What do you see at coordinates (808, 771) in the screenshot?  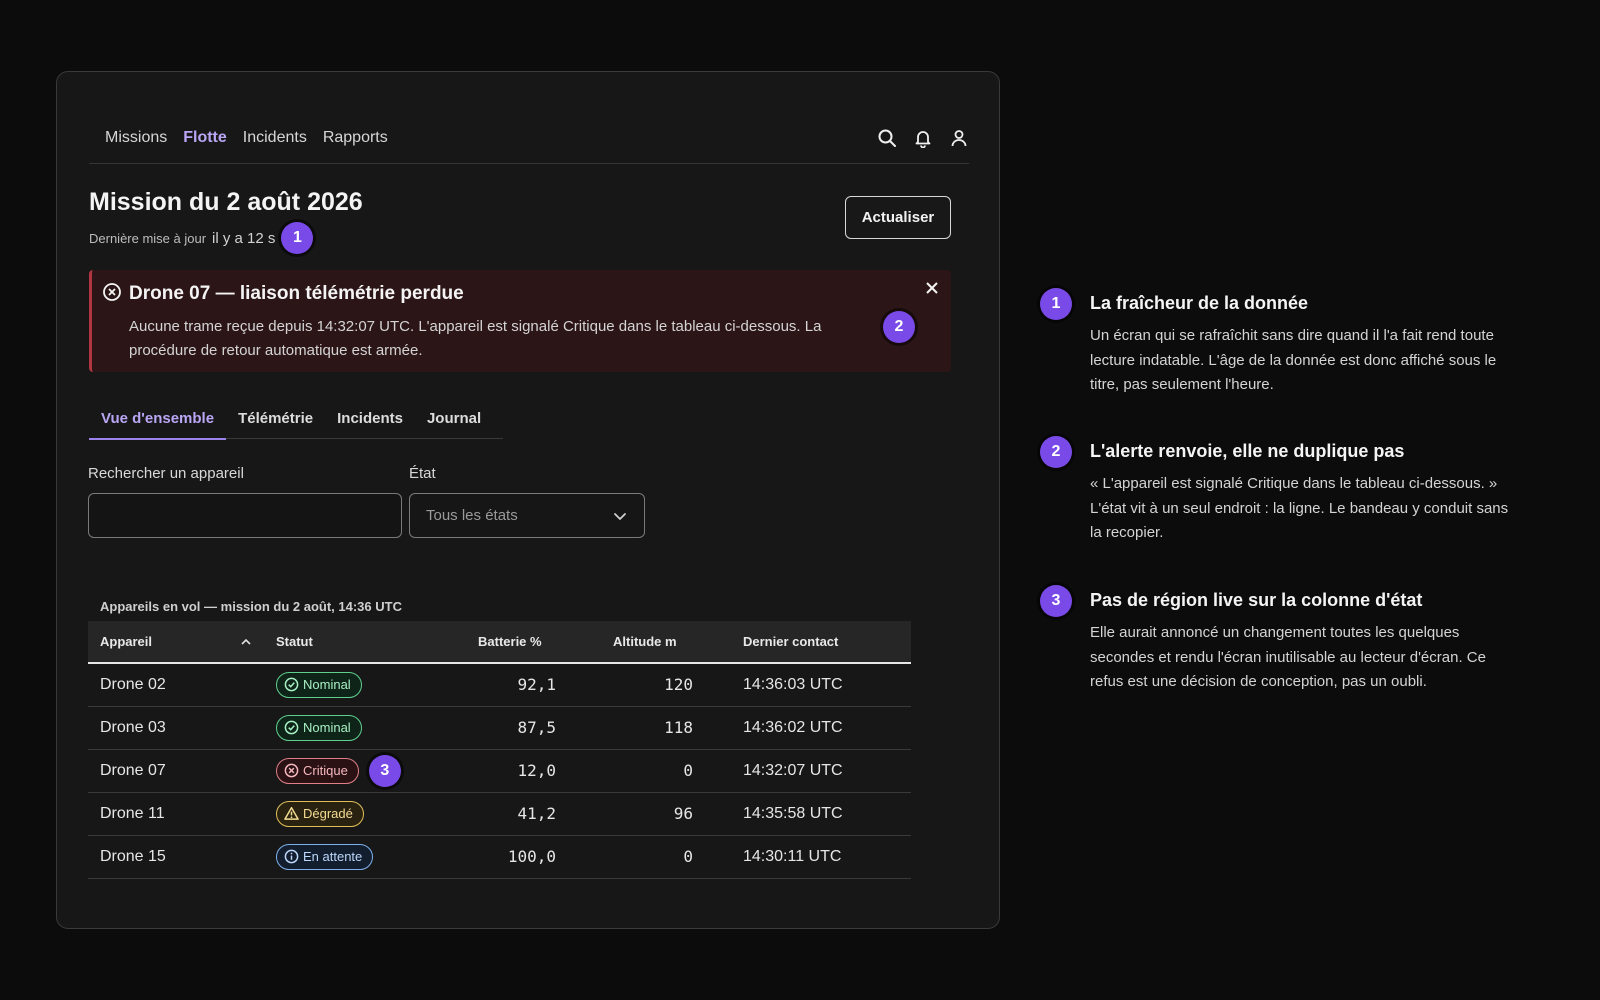 I see `last-contact: 14:32:07 UTC` at bounding box center [808, 771].